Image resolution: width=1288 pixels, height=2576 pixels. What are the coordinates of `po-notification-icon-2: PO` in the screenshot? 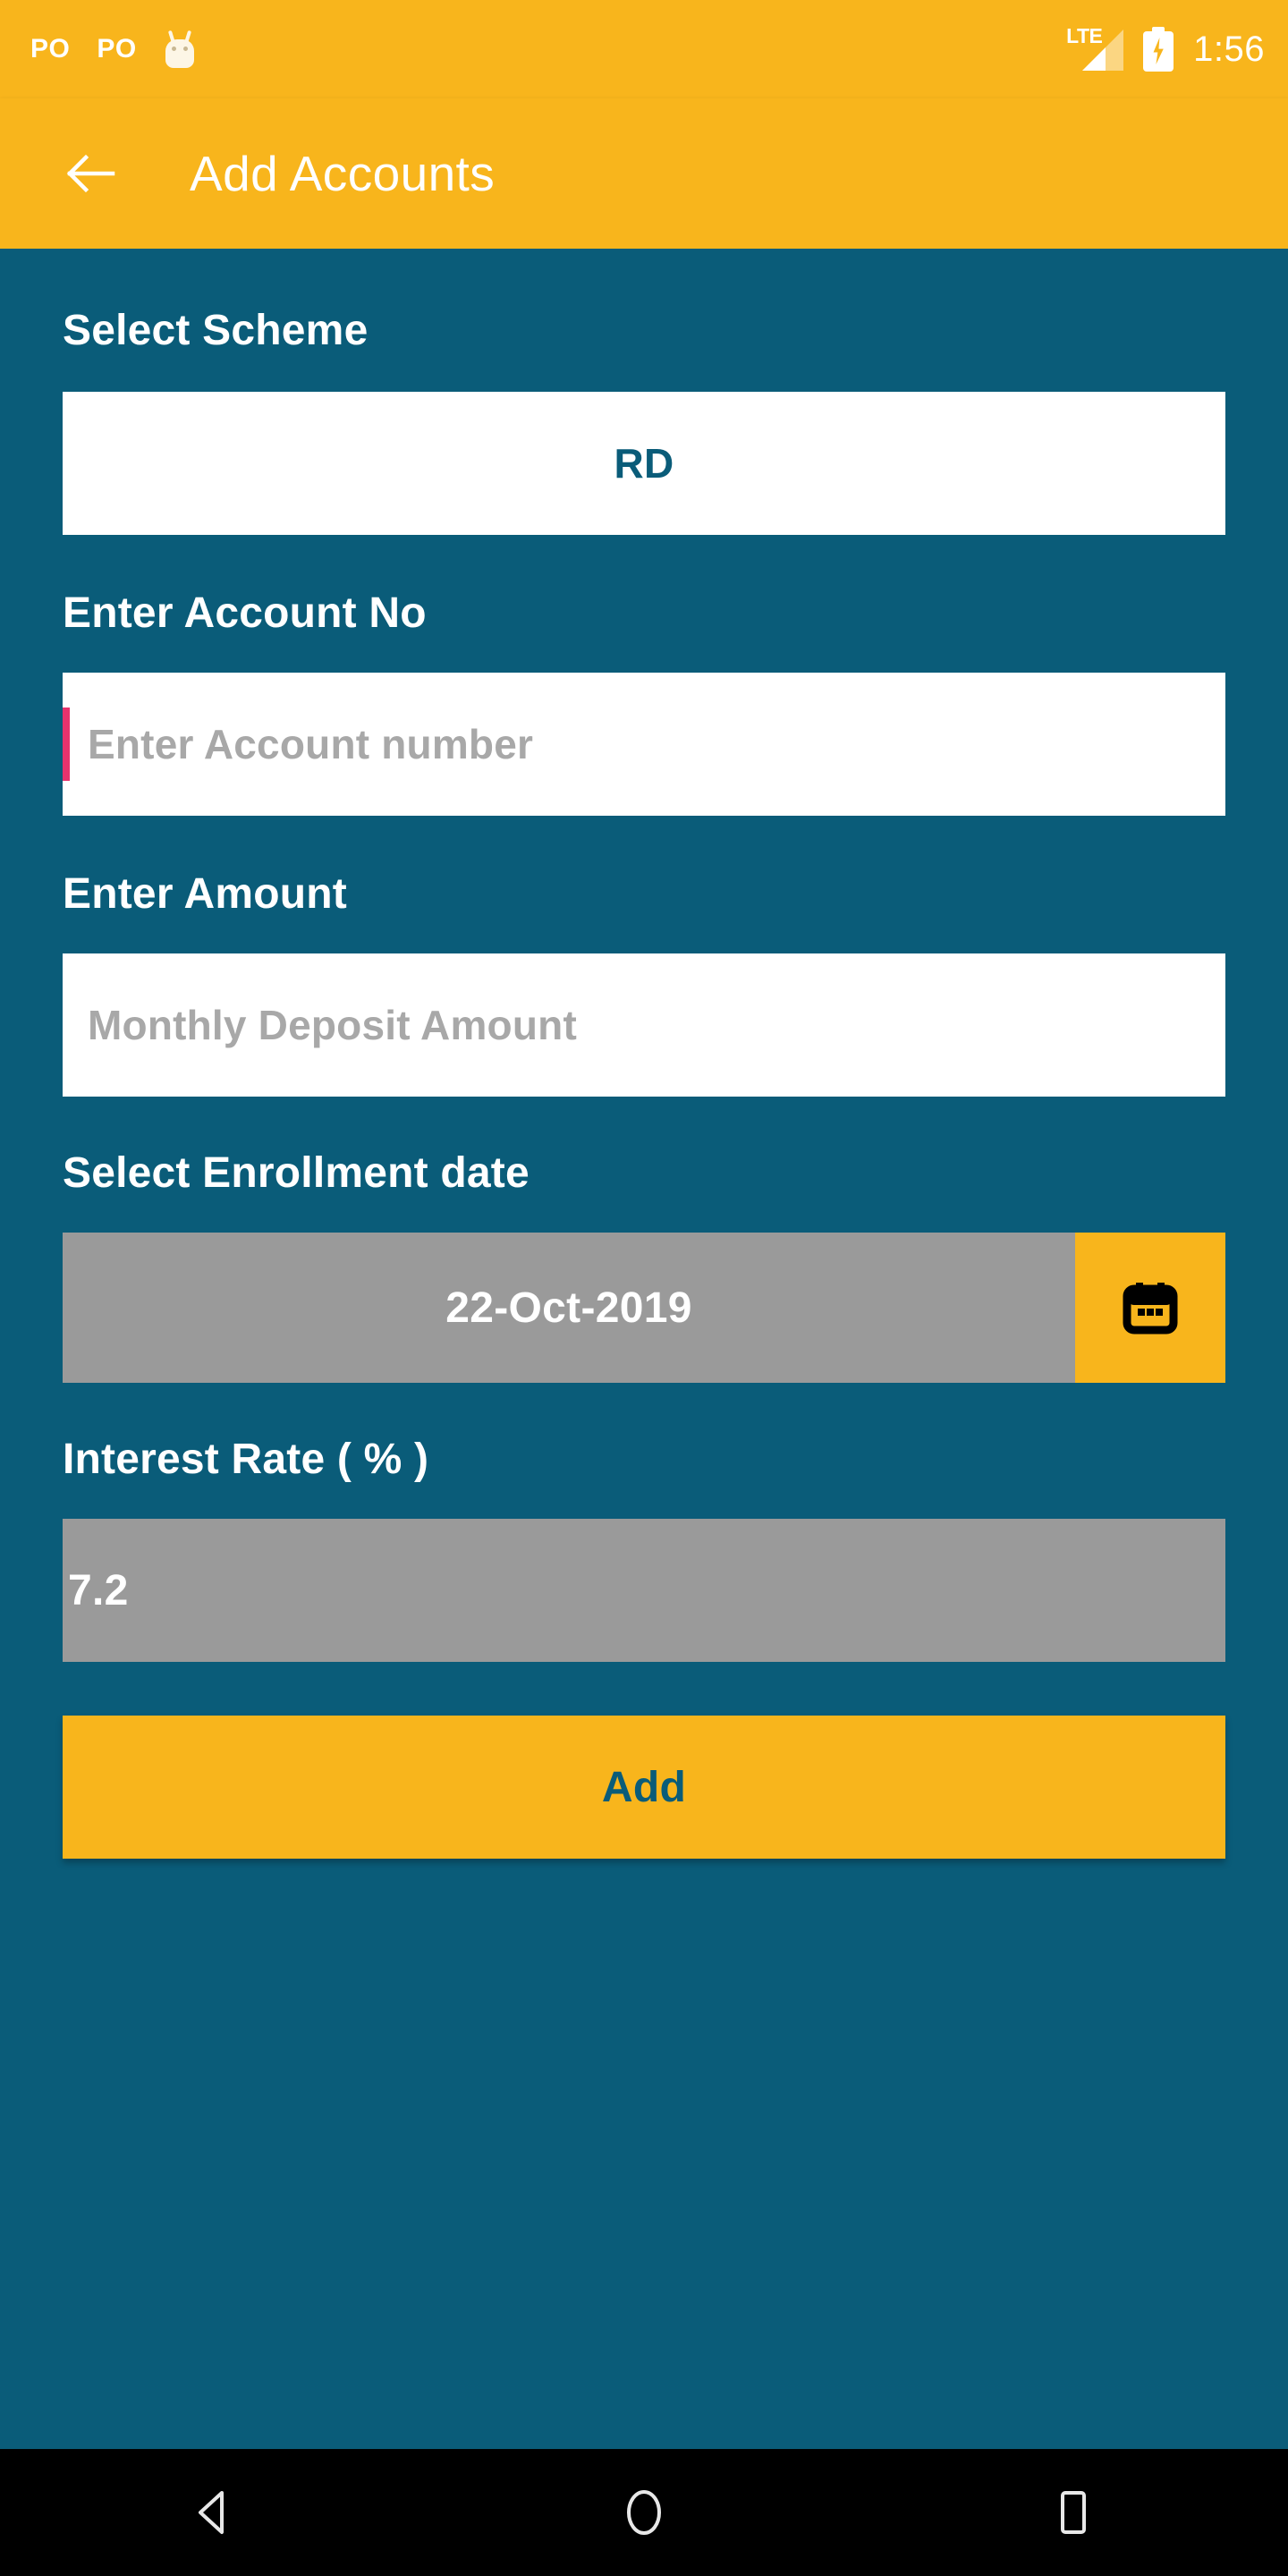 It's located at (117, 49).